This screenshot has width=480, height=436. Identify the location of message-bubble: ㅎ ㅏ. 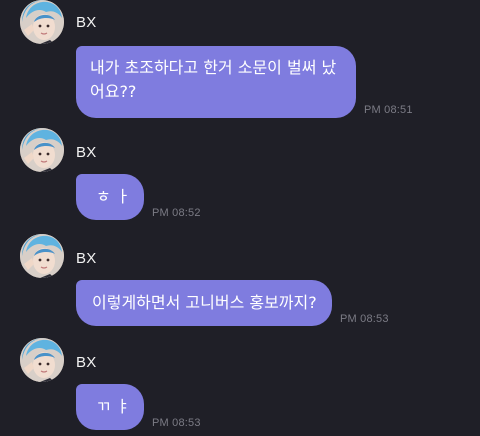
(110, 197).